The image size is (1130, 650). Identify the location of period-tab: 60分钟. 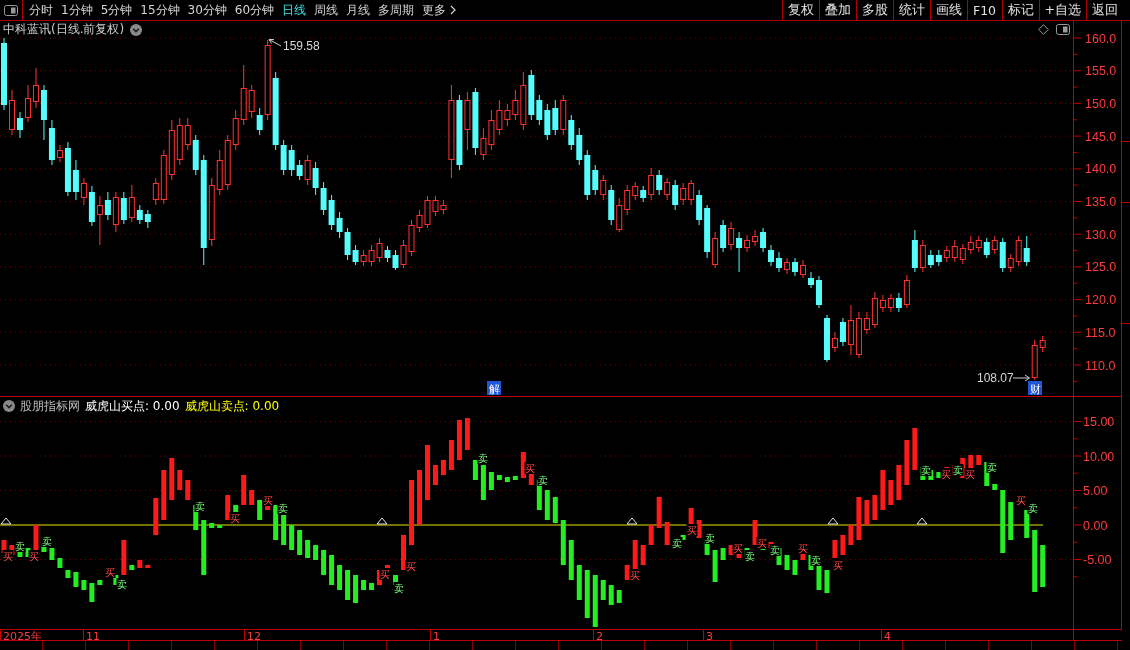
(254, 10).